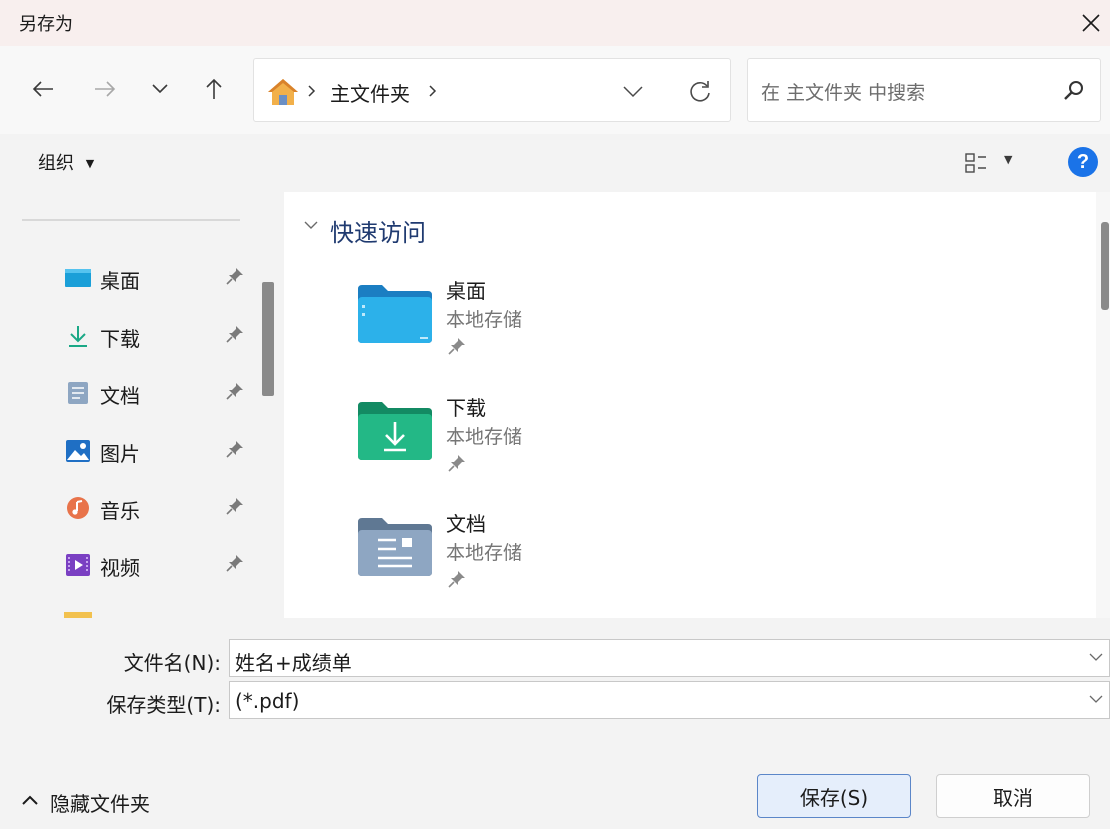 The width and height of the screenshot is (1110, 829). What do you see at coordinates (131, 220) in the screenshot?
I see `sidebar-divider` at bounding box center [131, 220].